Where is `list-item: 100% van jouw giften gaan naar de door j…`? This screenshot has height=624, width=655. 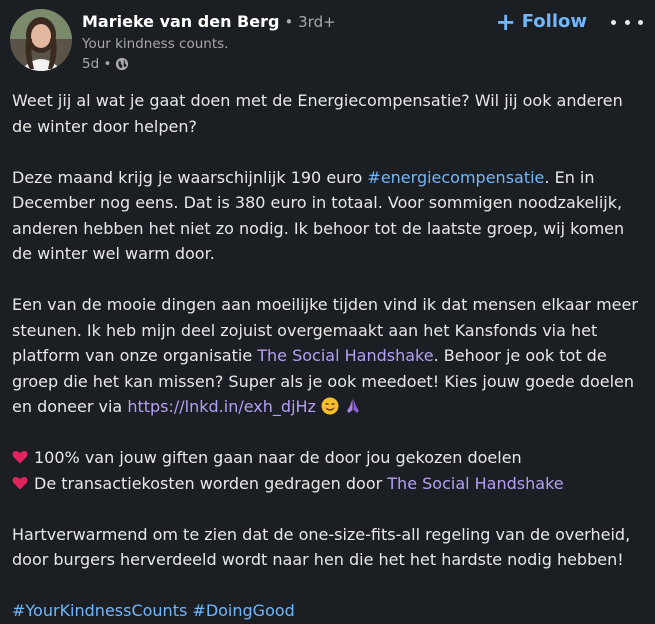
list-item: 100% van jouw giften gaan naar de door j… is located at coordinates (267, 457).